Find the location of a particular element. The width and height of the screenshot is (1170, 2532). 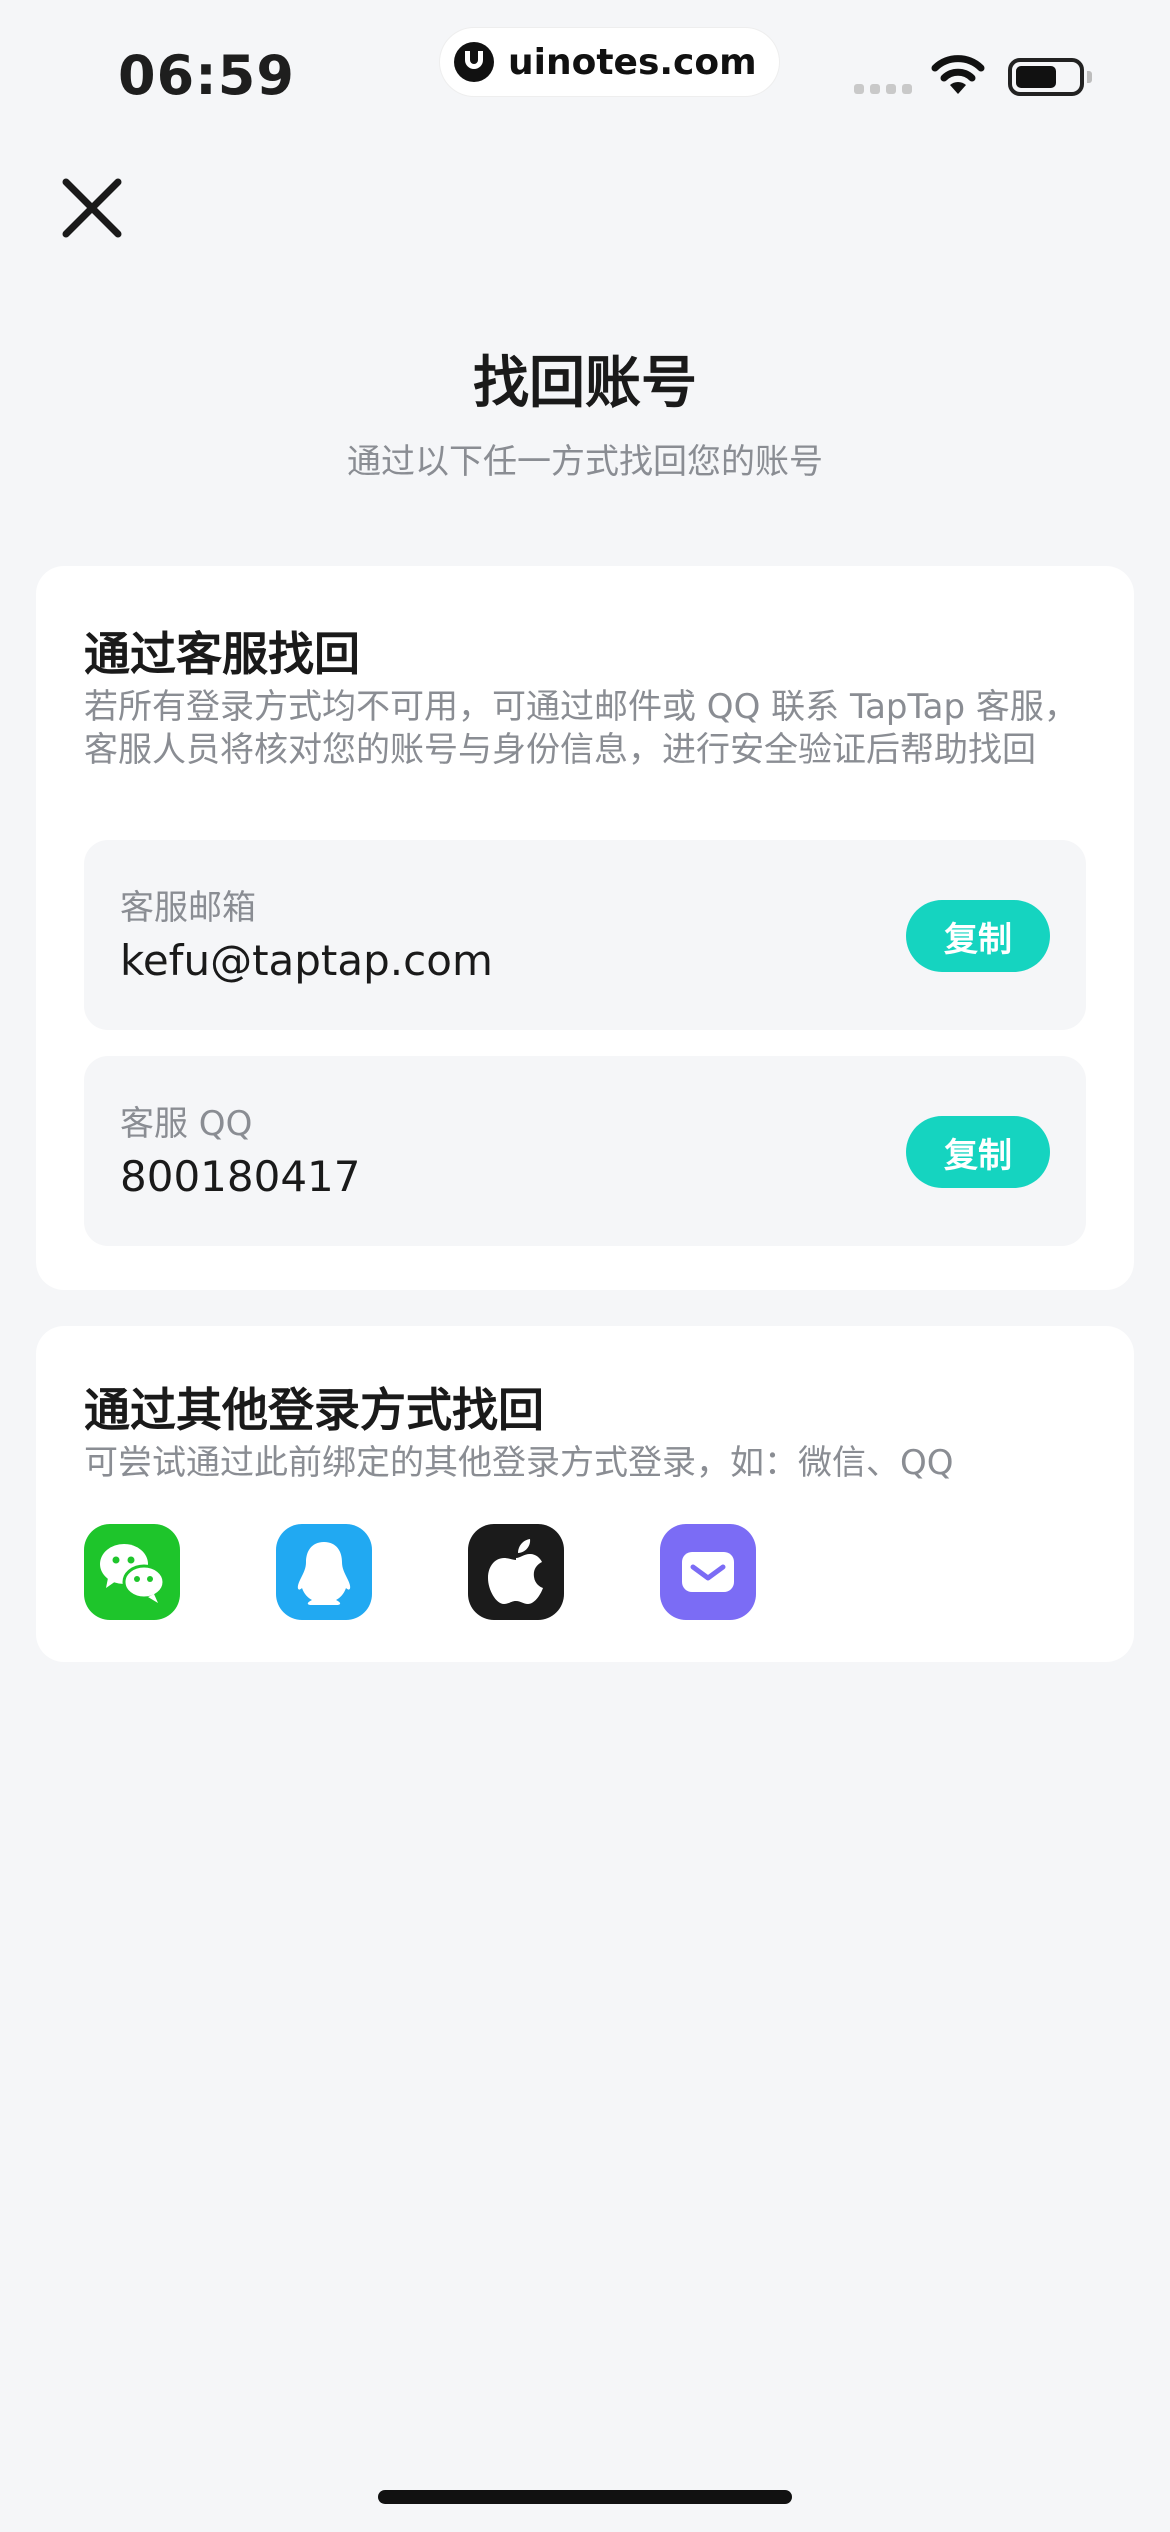

apple-icon is located at coordinates (516, 1572).